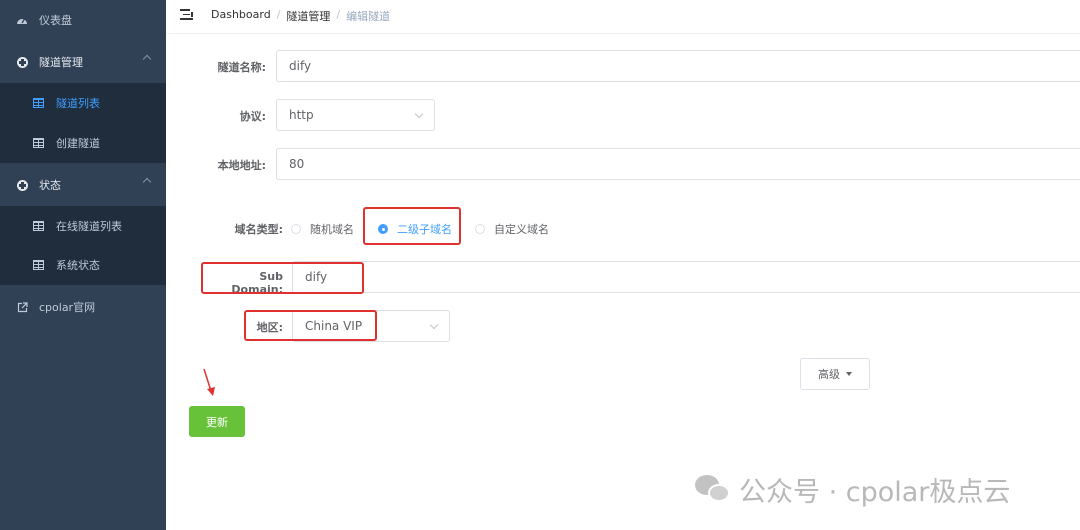  I want to click on top-bar: Dashboard / 隧道管理 / 编辑隧道, so click(623, 17).